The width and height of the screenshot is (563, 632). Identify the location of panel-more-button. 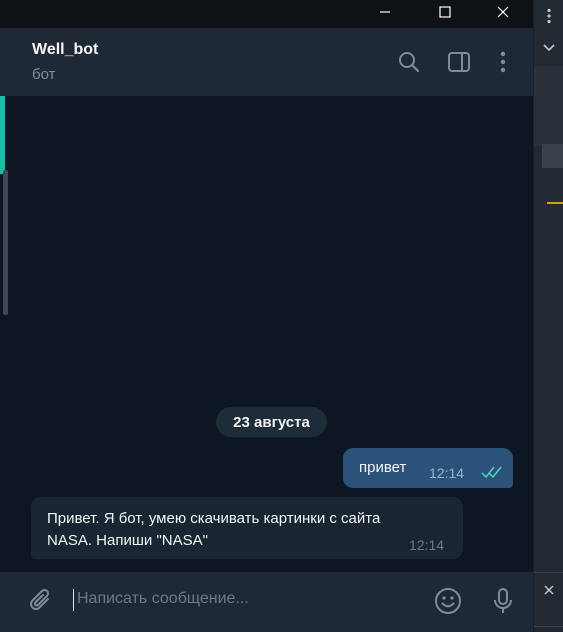
(549, 16).